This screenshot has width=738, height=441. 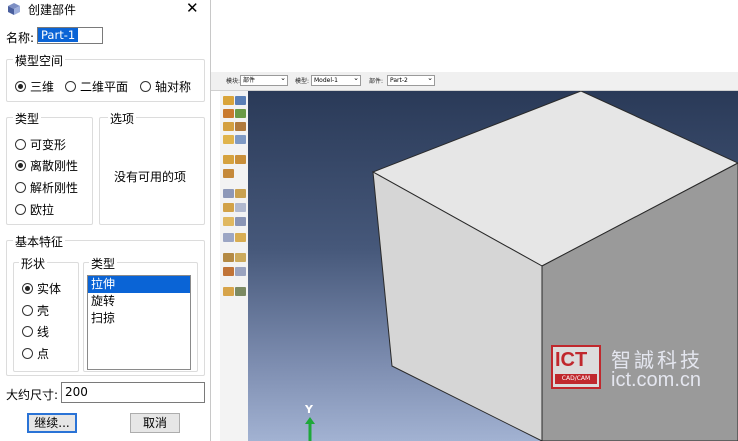 I want to click on radio-3d-label: 三维, so click(x=42, y=87).